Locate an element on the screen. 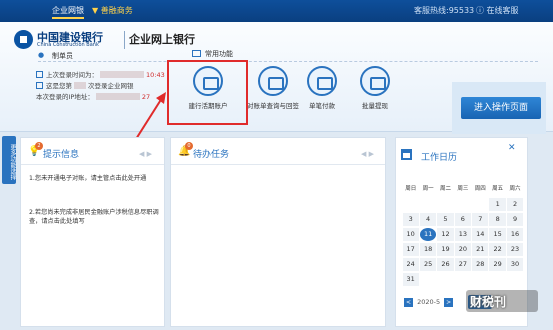 Image resolution: width=553 pixels, height=330 pixels. redacted-text is located at coordinates (80, 85).